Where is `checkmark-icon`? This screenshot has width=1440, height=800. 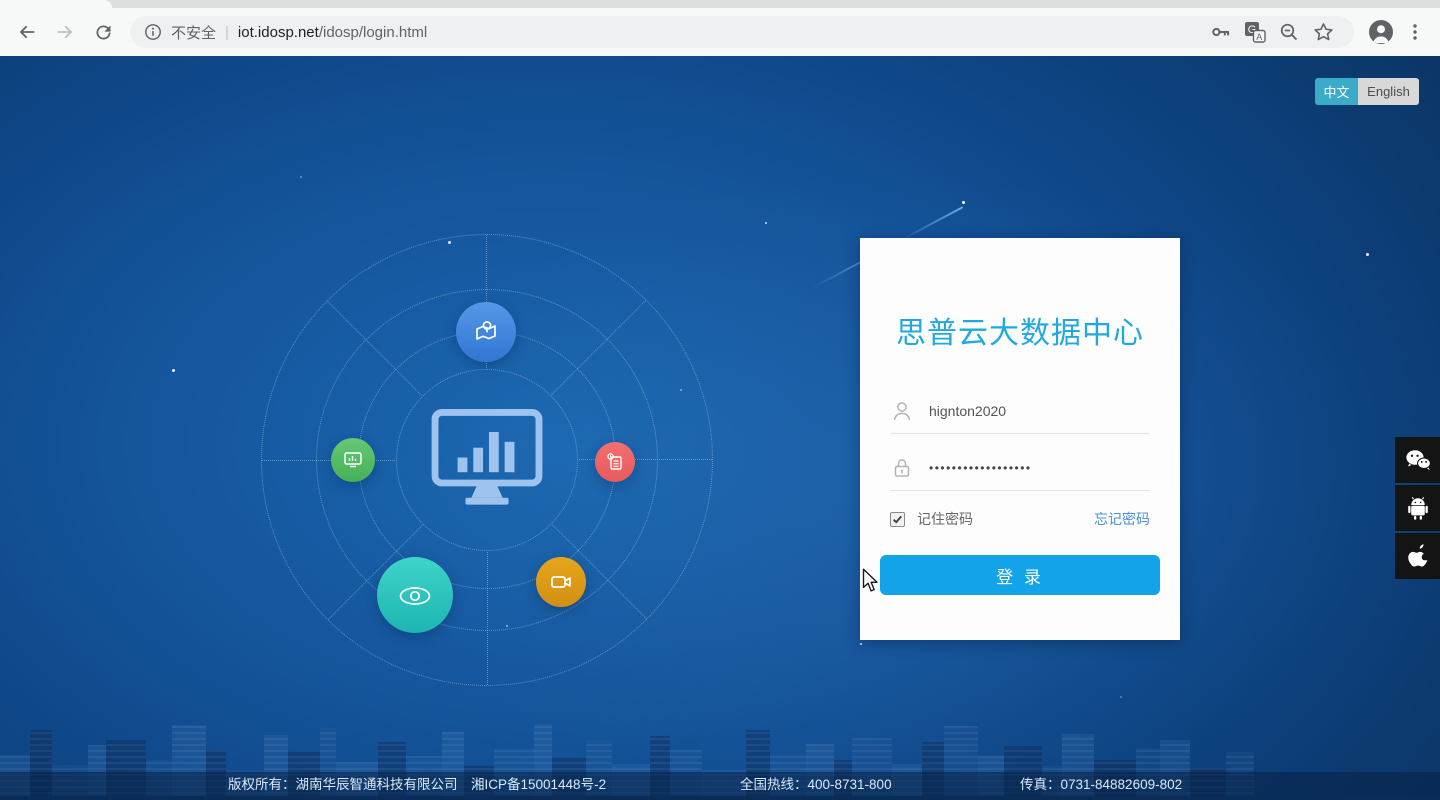
checkmark-icon is located at coordinates (897, 519).